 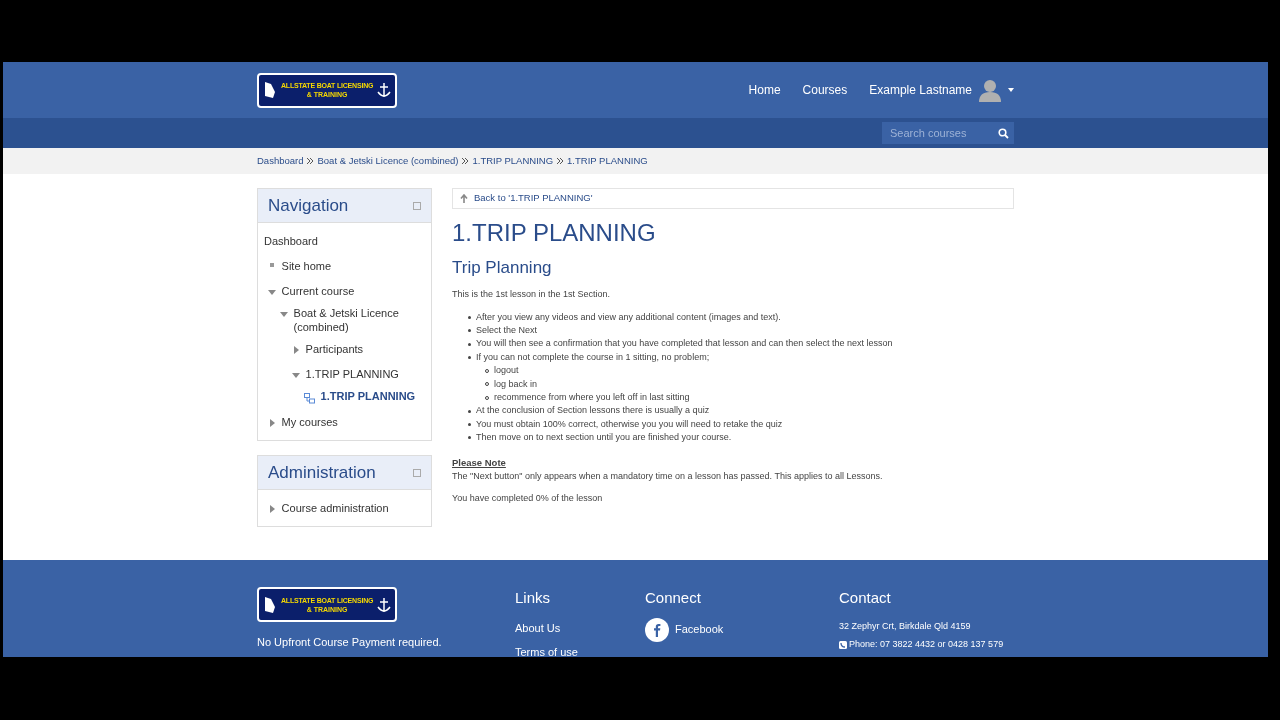 I want to click on user-name: Example Lastname, so click(x=920, y=90).